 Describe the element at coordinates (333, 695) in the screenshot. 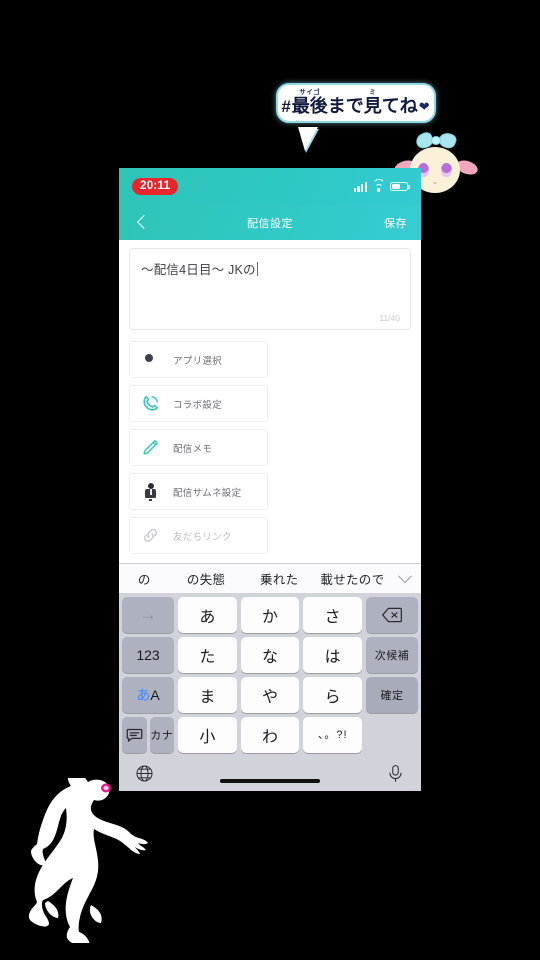

I see `key-ra: ら` at that location.